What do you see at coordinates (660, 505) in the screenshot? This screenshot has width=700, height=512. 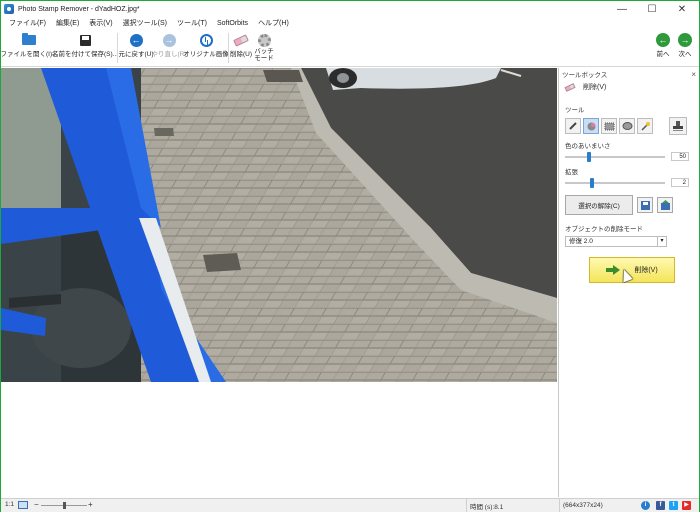 I see `facebook-icon: f` at bounding box center [660, 505].